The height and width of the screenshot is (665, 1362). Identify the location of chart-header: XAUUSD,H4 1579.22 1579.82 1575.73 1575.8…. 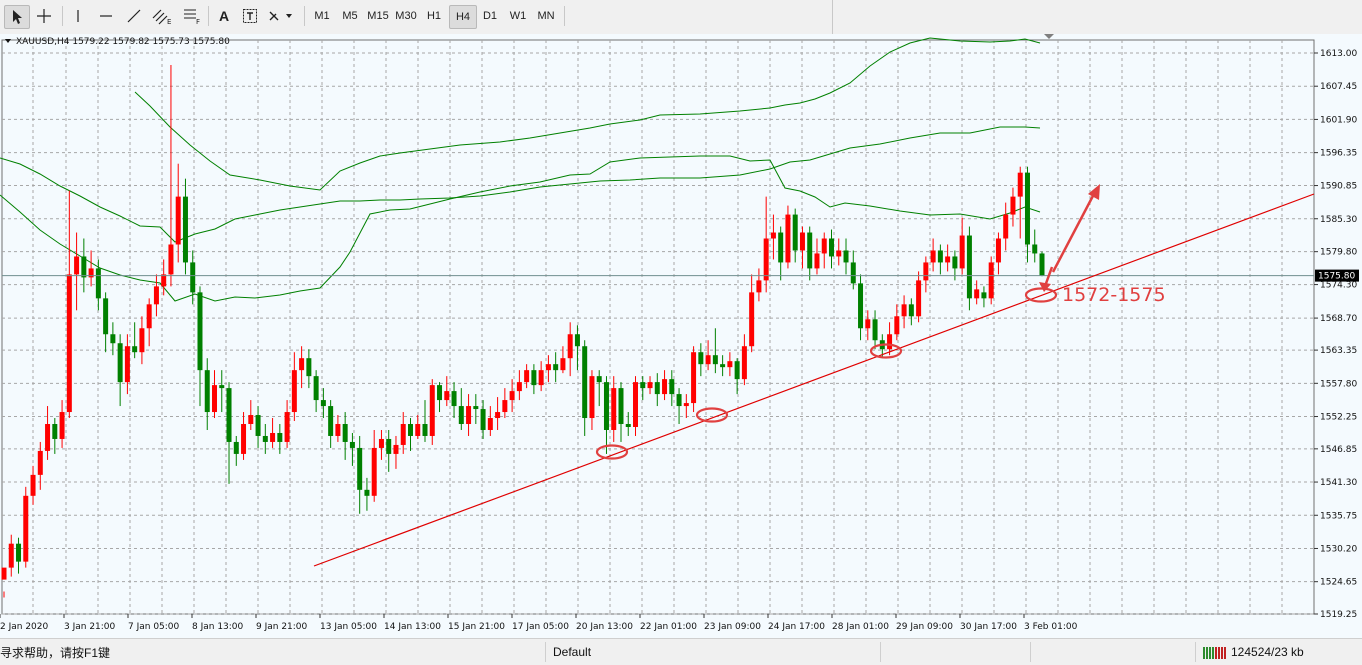
(123, 42).